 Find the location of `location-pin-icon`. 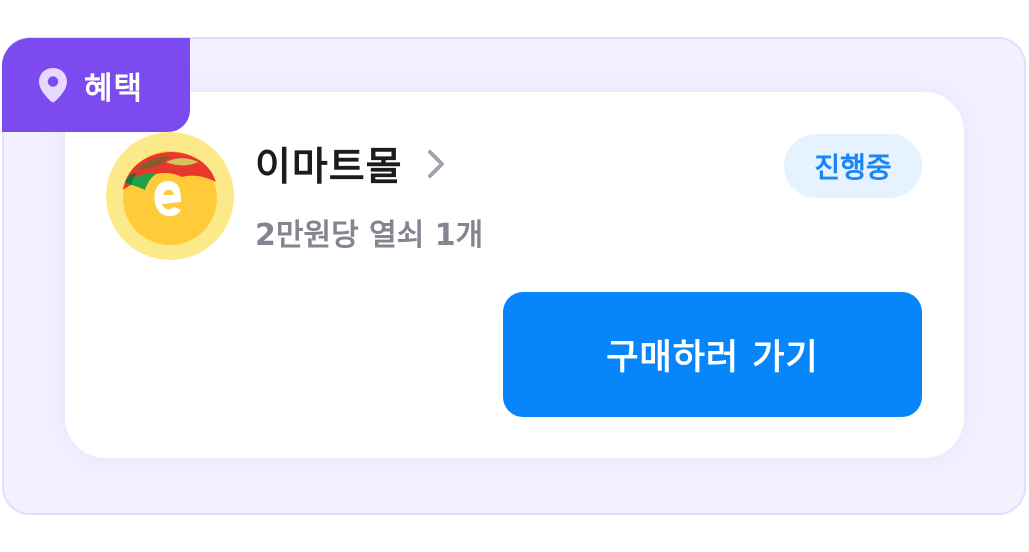

location-pin-icon is located at coordinates (53, 85).